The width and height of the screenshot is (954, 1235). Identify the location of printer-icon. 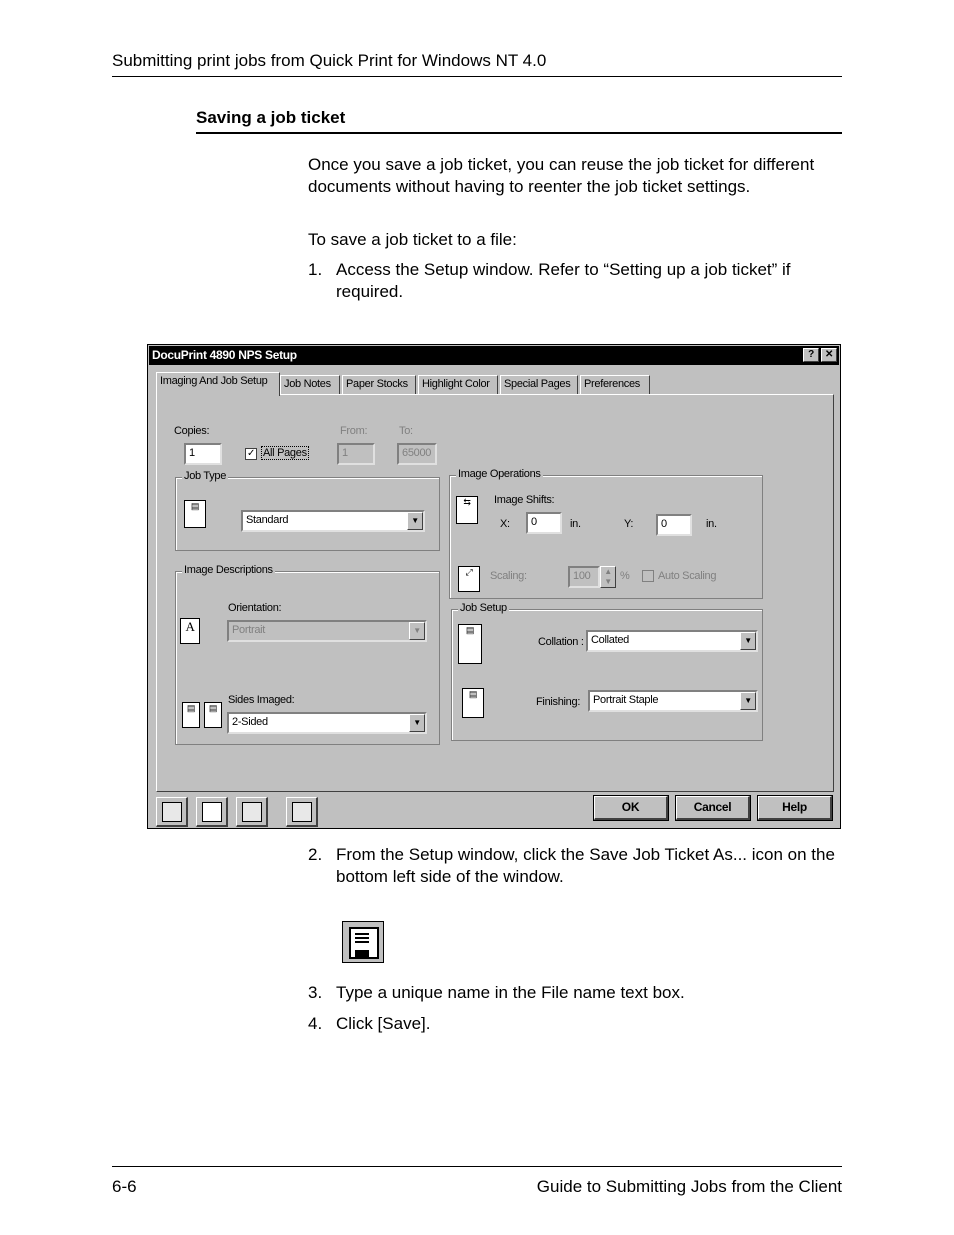
(302, 812).